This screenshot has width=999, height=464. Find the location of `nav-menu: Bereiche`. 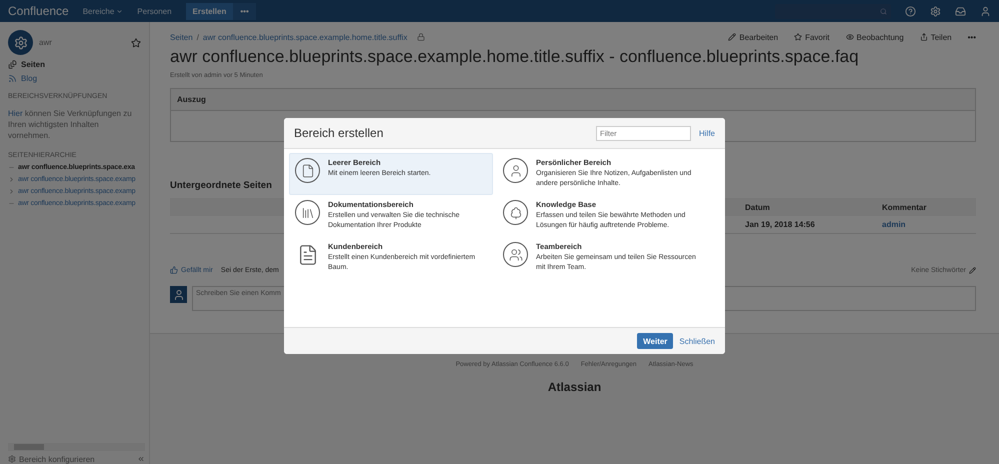

nav-menu: Bereiche is located at coordinates (103, 11).